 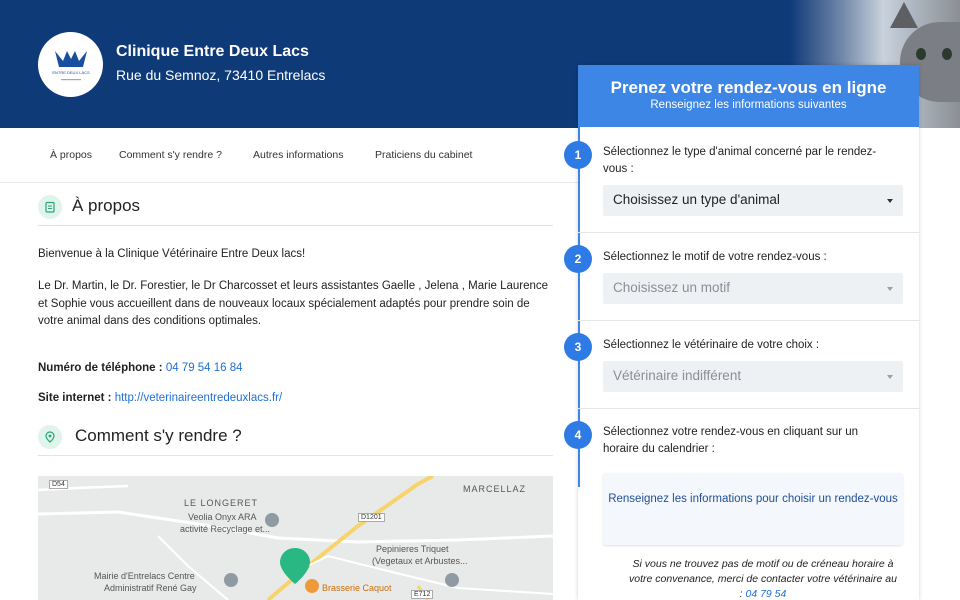 What do you see at coordinates (150, 588) in the screenshot?
I see `map-label-mairie-2: Administratif René Gay` at bounding box center [150, 588].